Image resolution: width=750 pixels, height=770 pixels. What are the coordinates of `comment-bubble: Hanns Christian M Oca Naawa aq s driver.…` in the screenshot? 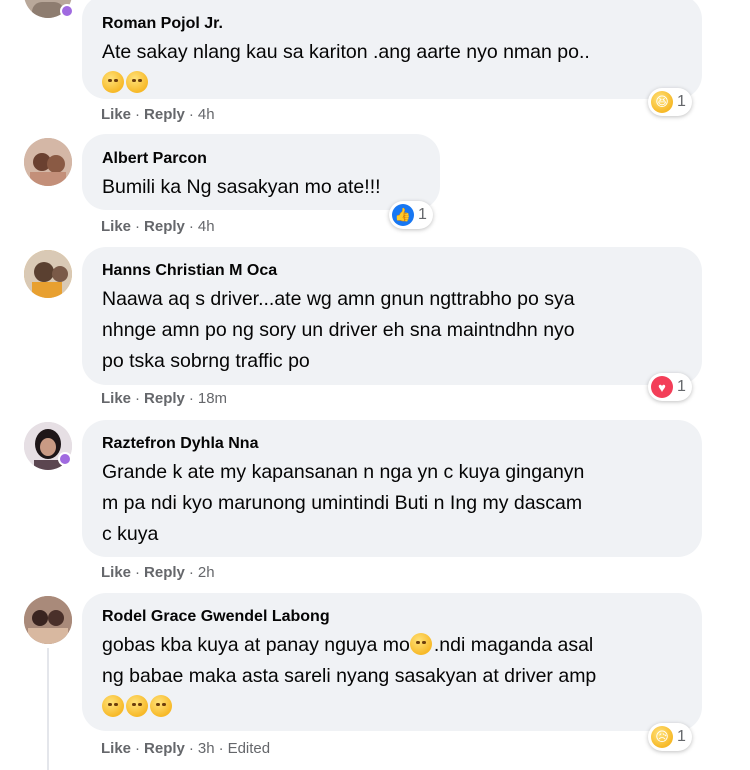 It's located at (392, 316).